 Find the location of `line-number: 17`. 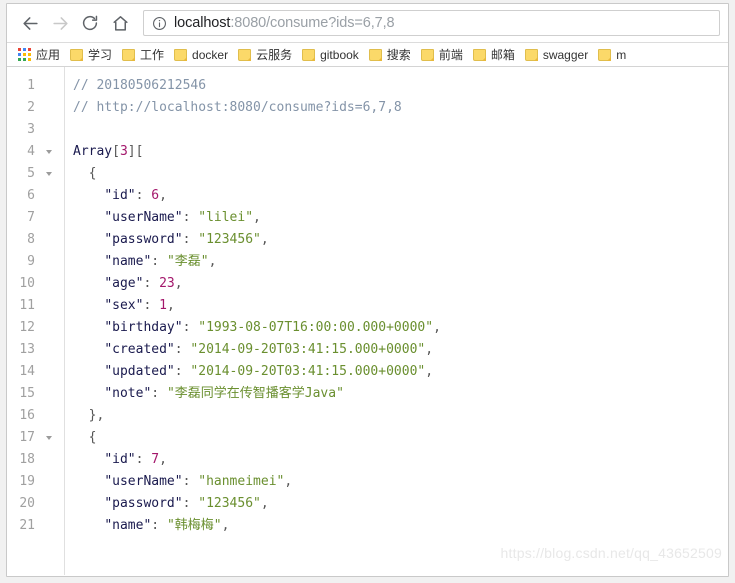

line-number: 17 is located at coordinates (27, 437).